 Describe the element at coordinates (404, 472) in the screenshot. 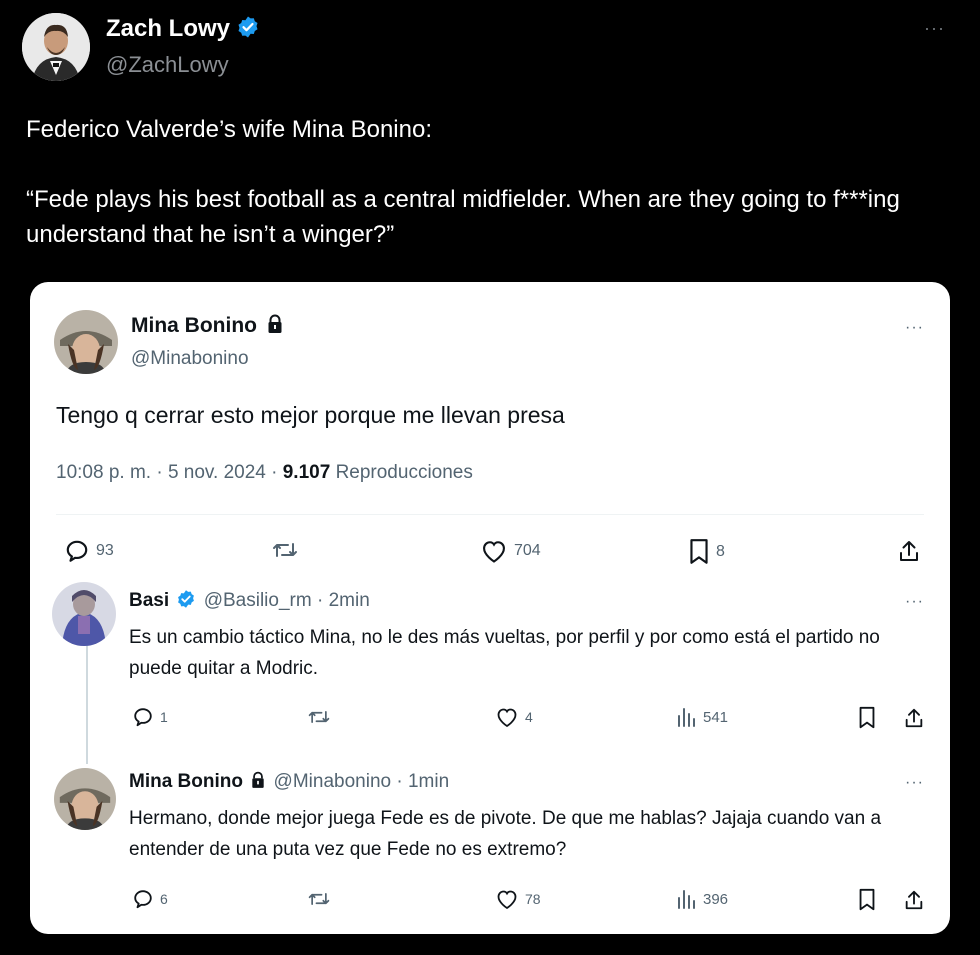

I see `views-label: Reproducciones` at that location.